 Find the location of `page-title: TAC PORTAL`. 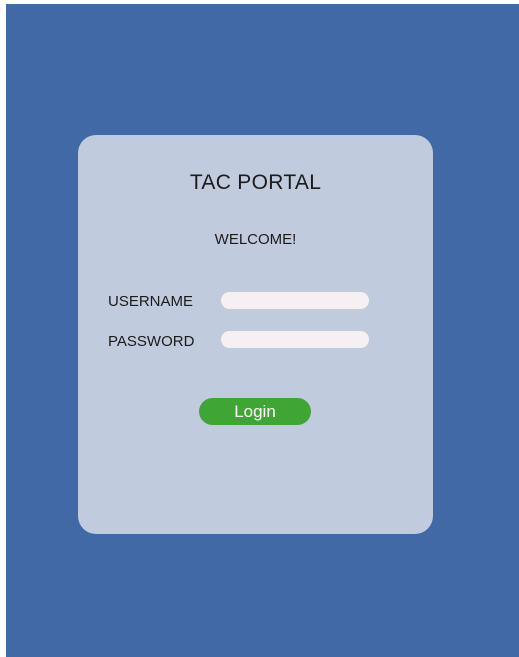

page-title: TAC PORTAL is located at coordinates (255, 182).